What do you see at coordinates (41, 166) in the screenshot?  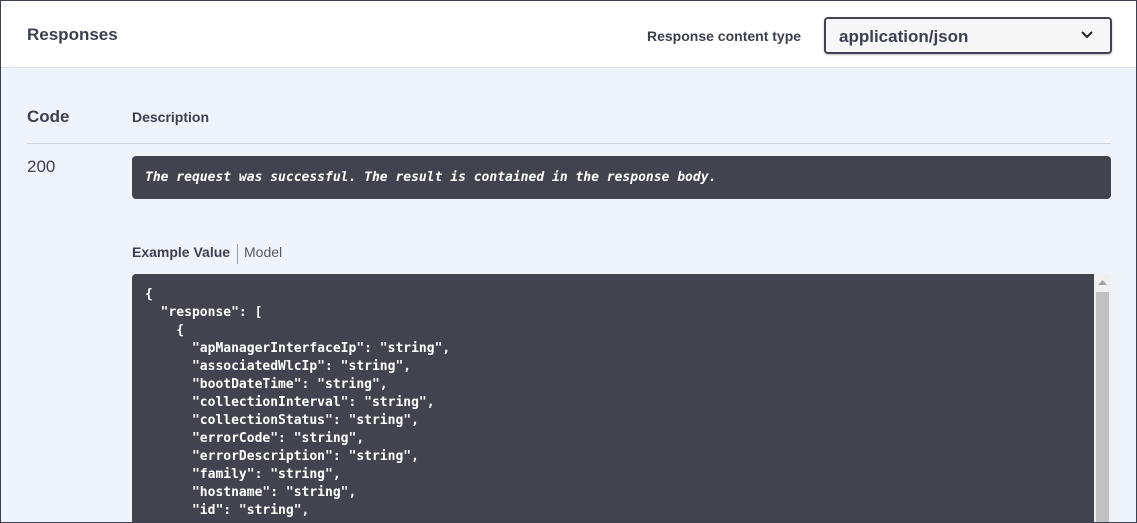 I see `response-code: 200` at bounding box center [41, 166].